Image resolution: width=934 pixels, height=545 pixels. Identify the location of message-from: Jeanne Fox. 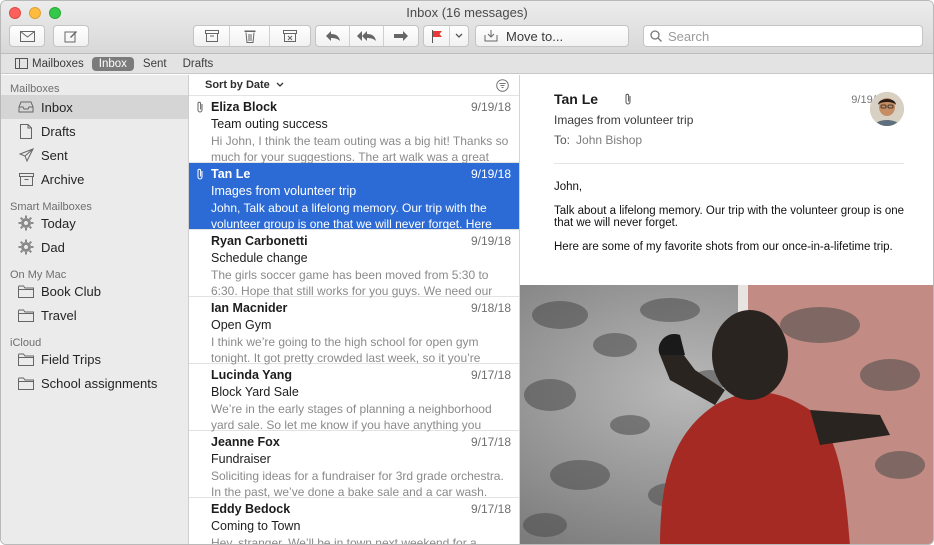
(245, 442).